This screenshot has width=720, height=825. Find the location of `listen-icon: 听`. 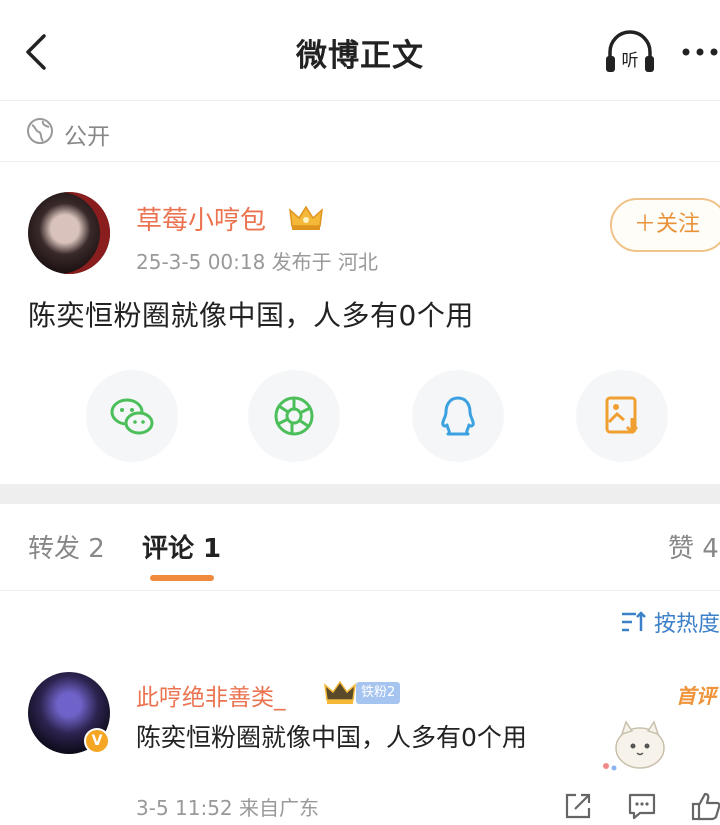

listen-icon: 听 is located at coordinates (630, 52).